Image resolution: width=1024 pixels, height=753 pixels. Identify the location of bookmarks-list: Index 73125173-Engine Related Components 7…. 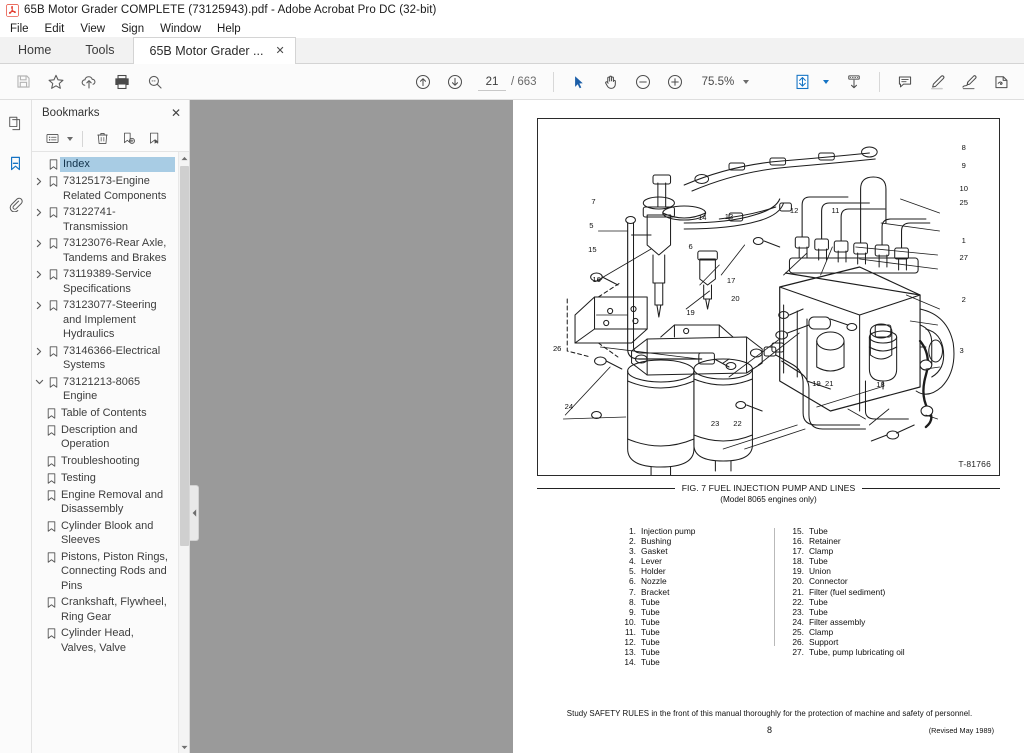
(110, 452).